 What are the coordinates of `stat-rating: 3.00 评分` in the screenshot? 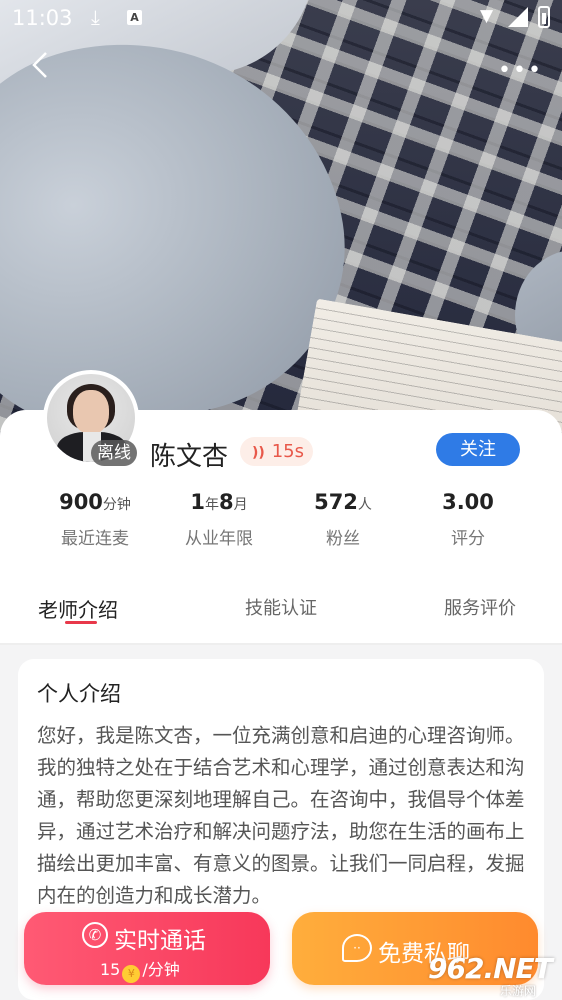 It's located at (468, 519).